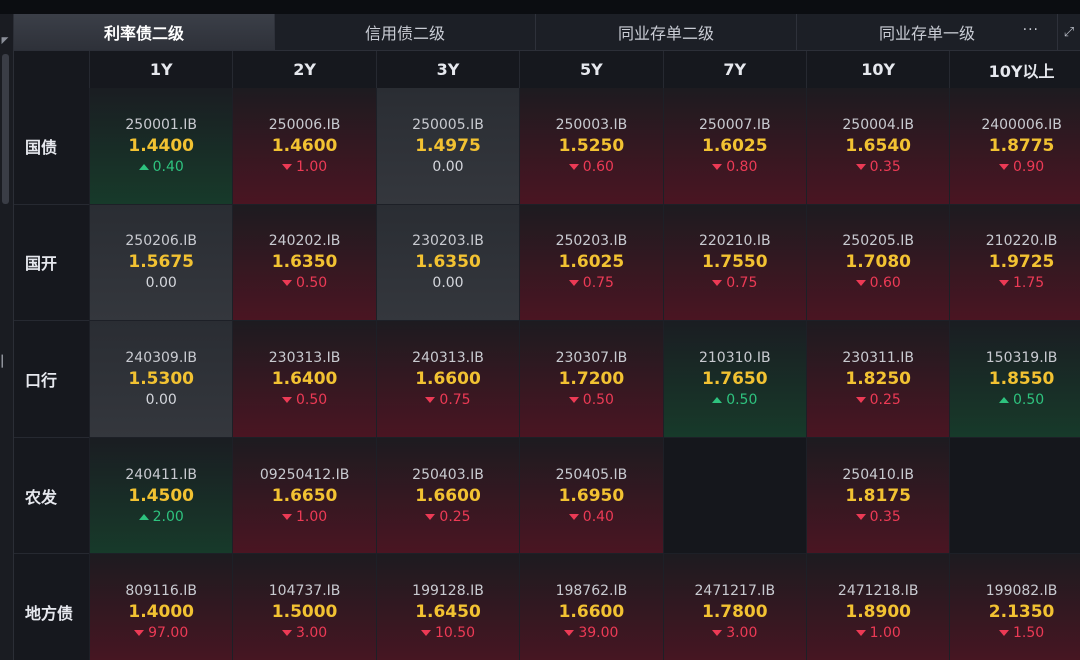 This screenshot has height=660, width=1080. Describe the element at coordinates (51, 379) in the screenshot. I see `bond-type-label: 口行` at that location.